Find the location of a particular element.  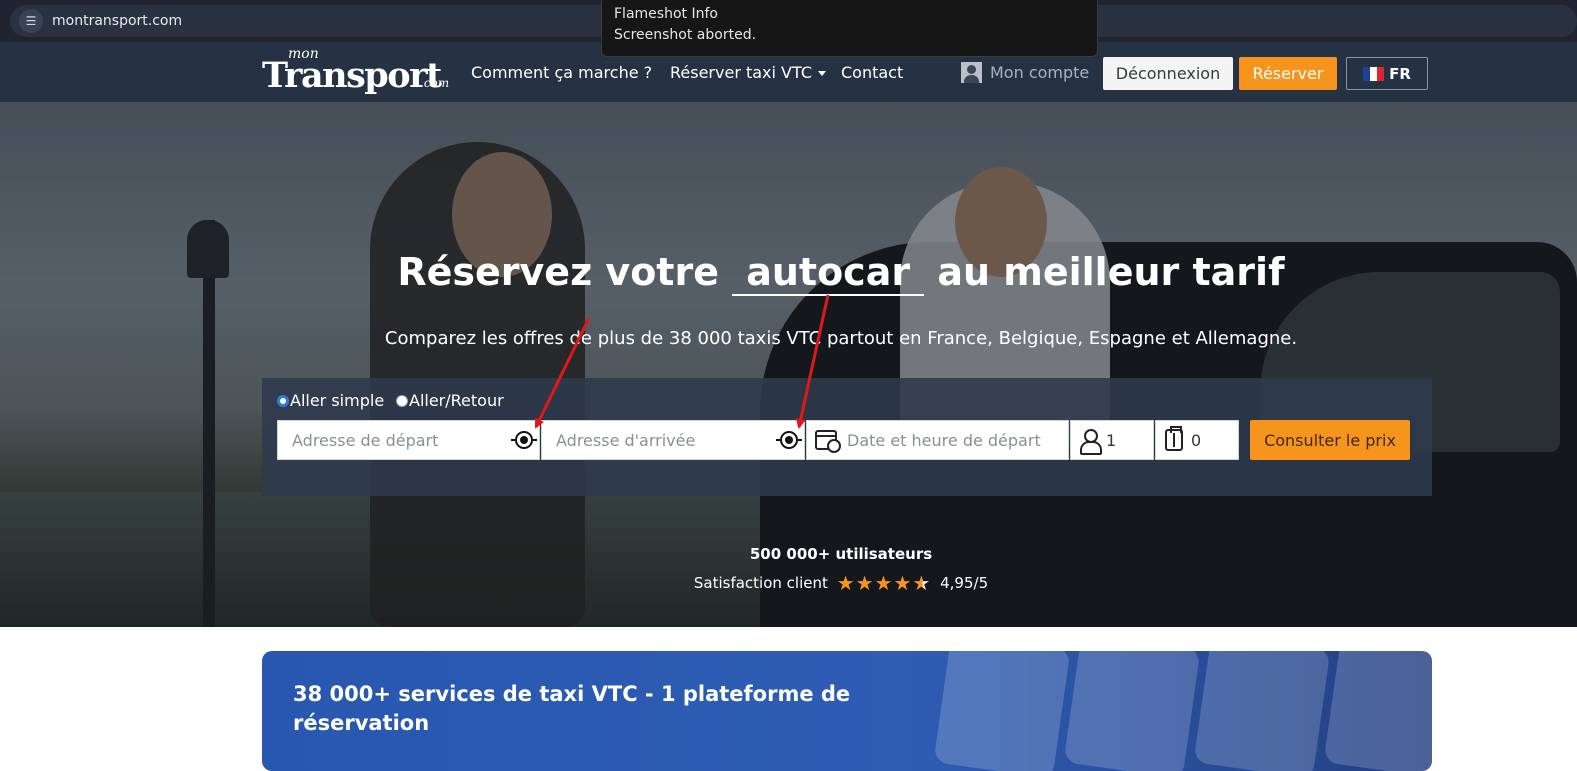

user-avatar-icon is located at coordinates (971, 72).